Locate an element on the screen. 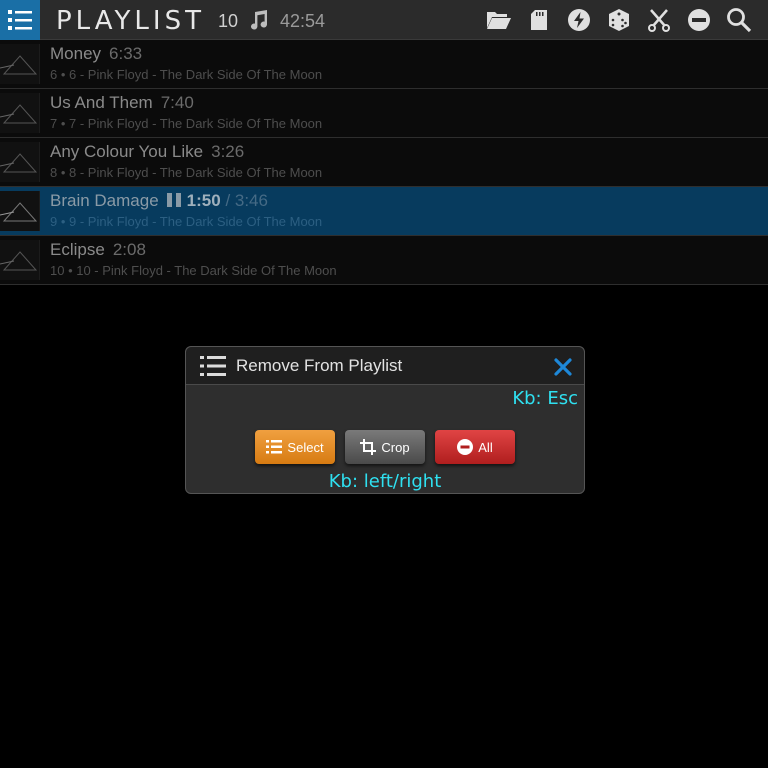  crop-icon is located at coordinates (368, 447).